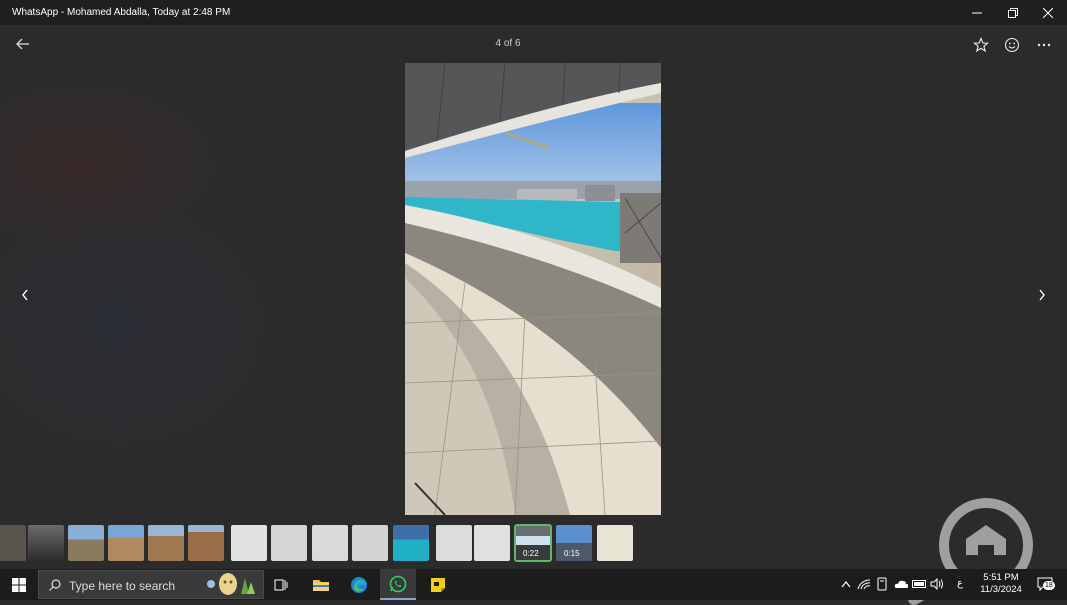 The height and width of the screenshot is (605, 1067). I want to click on wifi-icon, so click(864, 584).